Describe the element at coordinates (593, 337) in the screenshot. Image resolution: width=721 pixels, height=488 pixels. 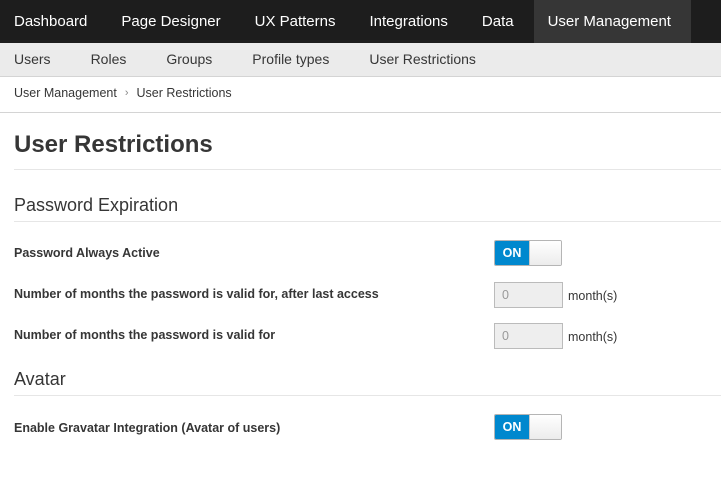
I see `months-valid-unit: month(s)` at that location.